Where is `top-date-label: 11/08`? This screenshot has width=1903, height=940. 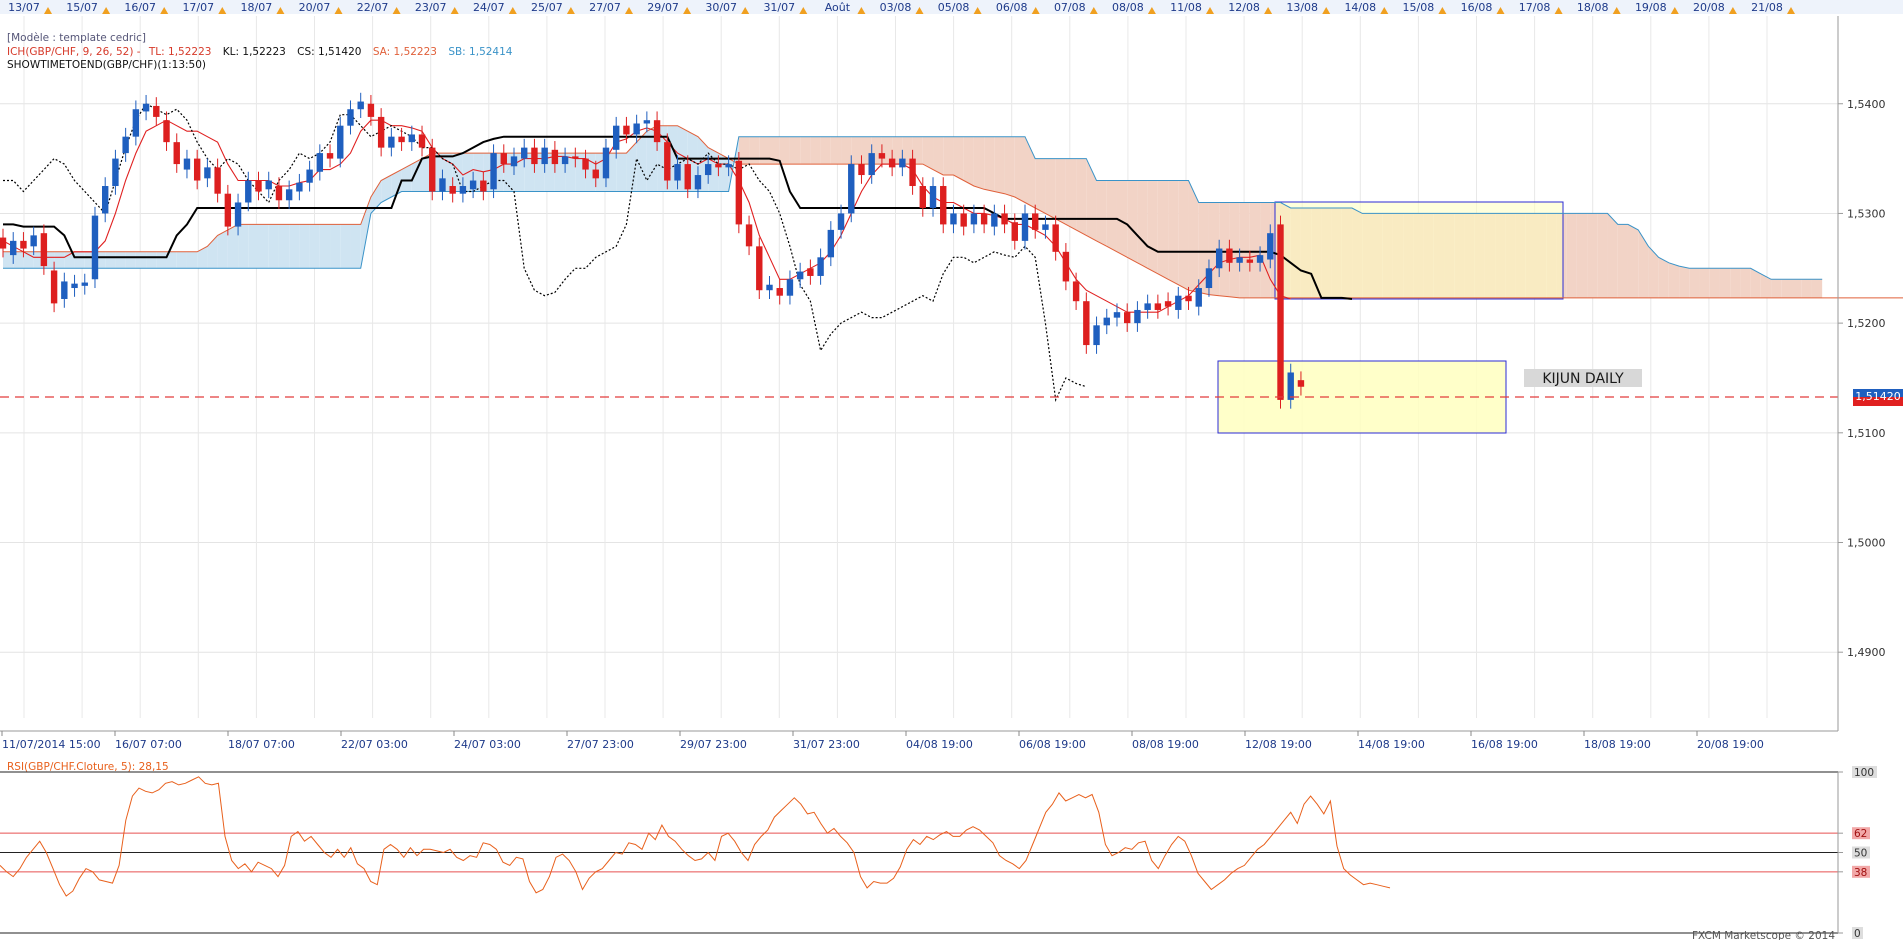 top-date-label: 11/08 is located at coordinates (1186, 7).